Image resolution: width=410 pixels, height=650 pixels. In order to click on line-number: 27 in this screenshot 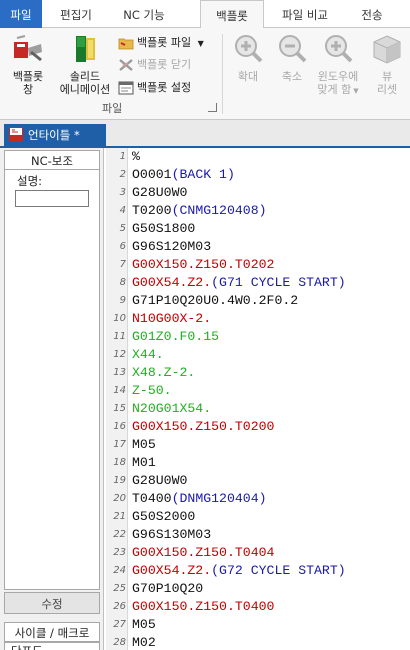, I will do `click(119, 624)`.